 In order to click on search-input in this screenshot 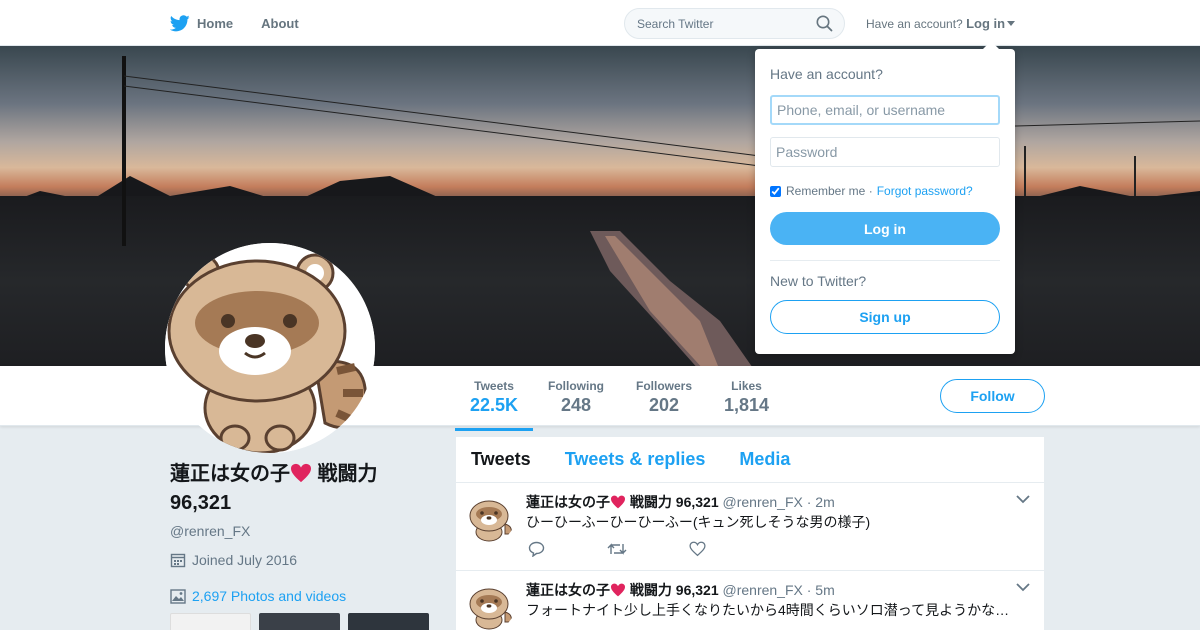, I will do `click(734, 23)`.